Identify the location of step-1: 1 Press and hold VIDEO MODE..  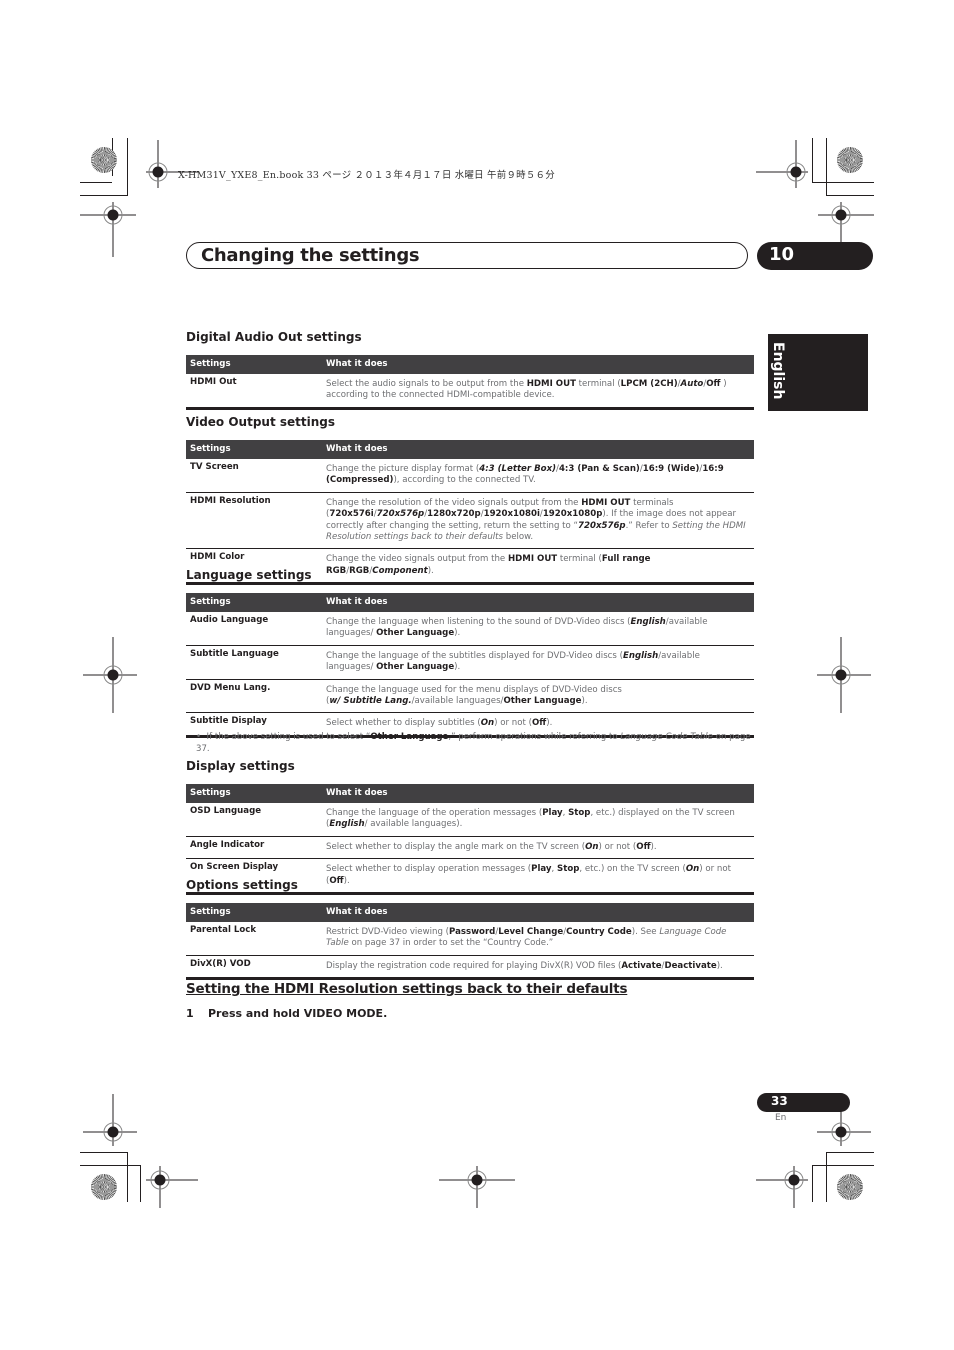
(286, 1013).